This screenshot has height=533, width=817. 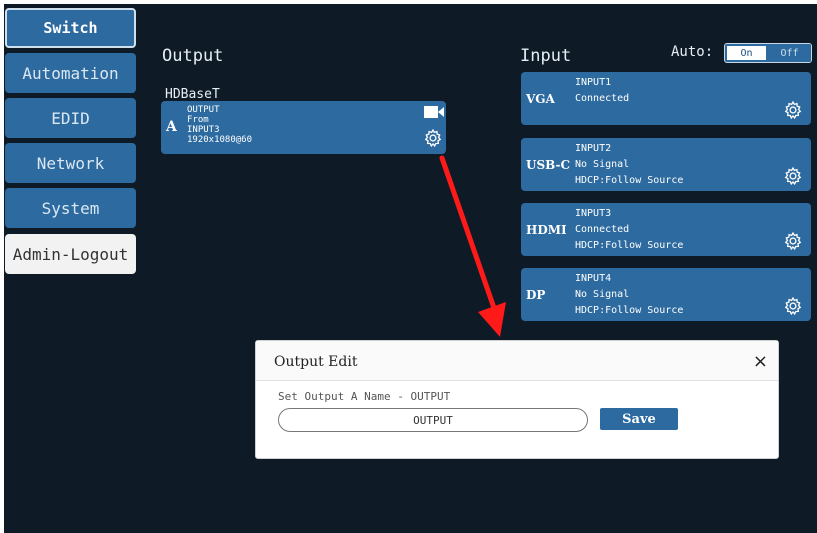 I want to click on modal-title: Output Edit, so click(x=316, y=362).